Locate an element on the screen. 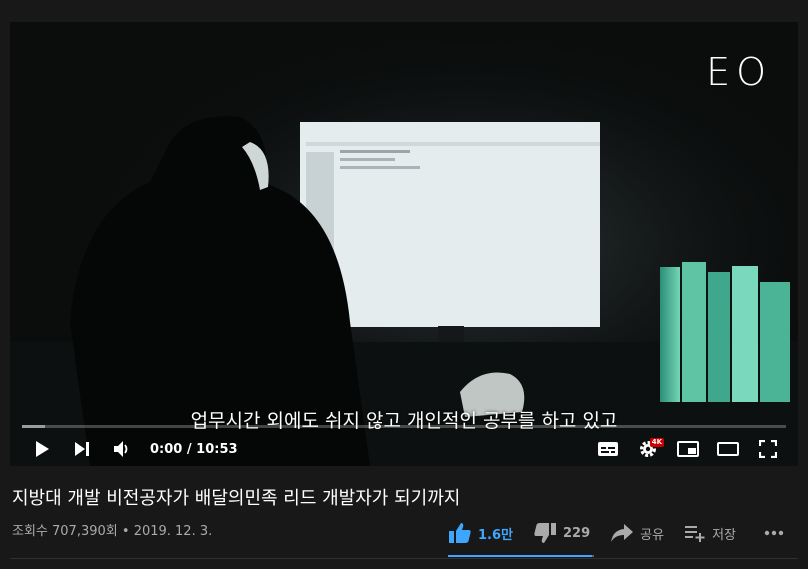  video-actions: 1.6만 229 공유 저장 is located at coordinates (616, 533).